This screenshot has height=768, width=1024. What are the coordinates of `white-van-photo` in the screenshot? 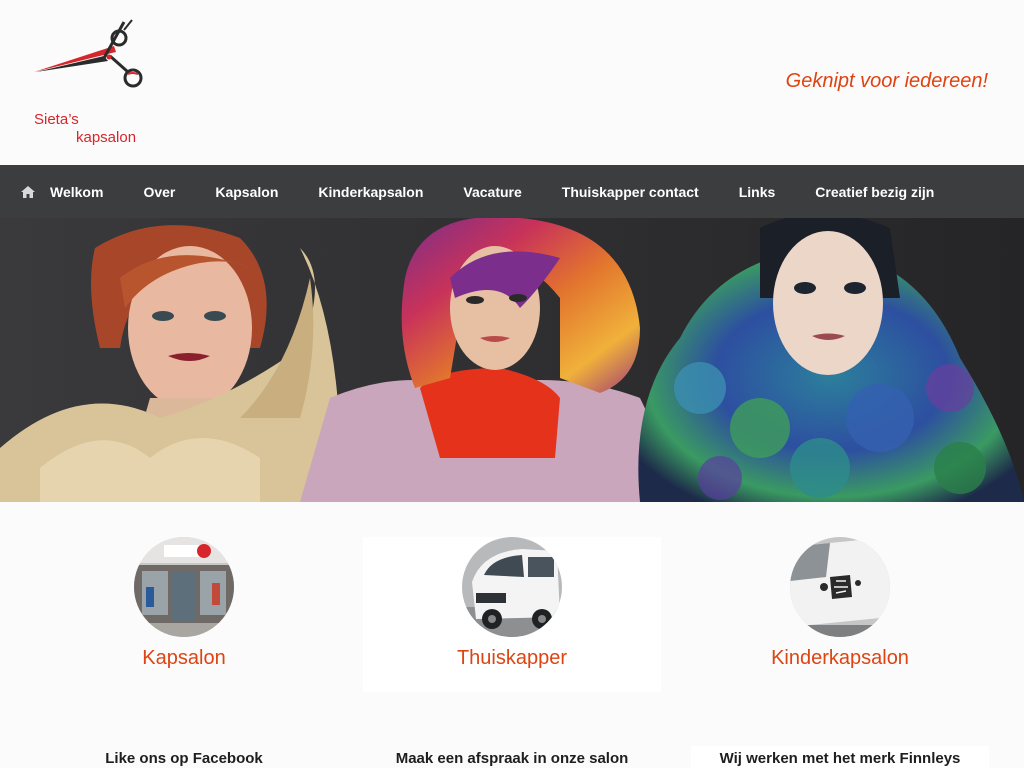 It's located at (512, 587).